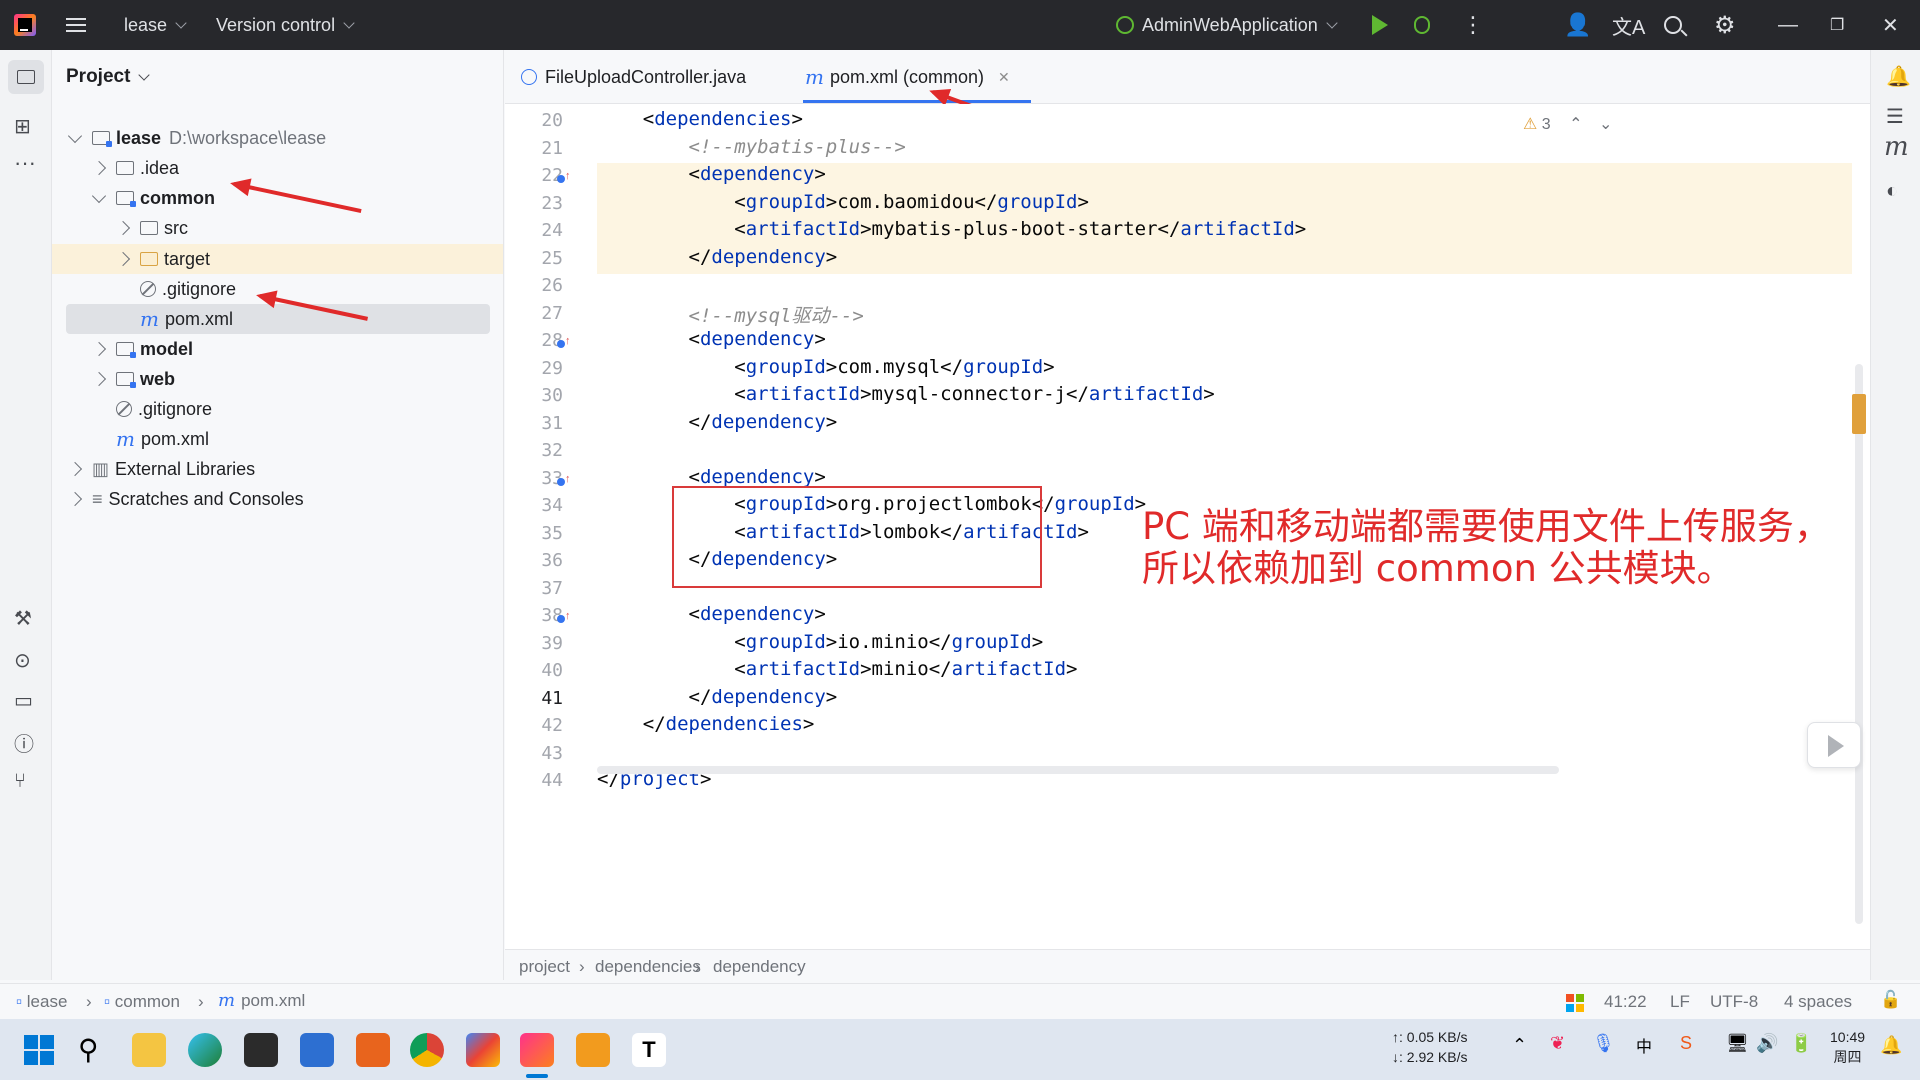 This screenshot has width=1920, height=1080. What do you see at coordinates (1788, 25) in the screenshot?
I see `minimize-button: —` at bounding box center [1788, 25].